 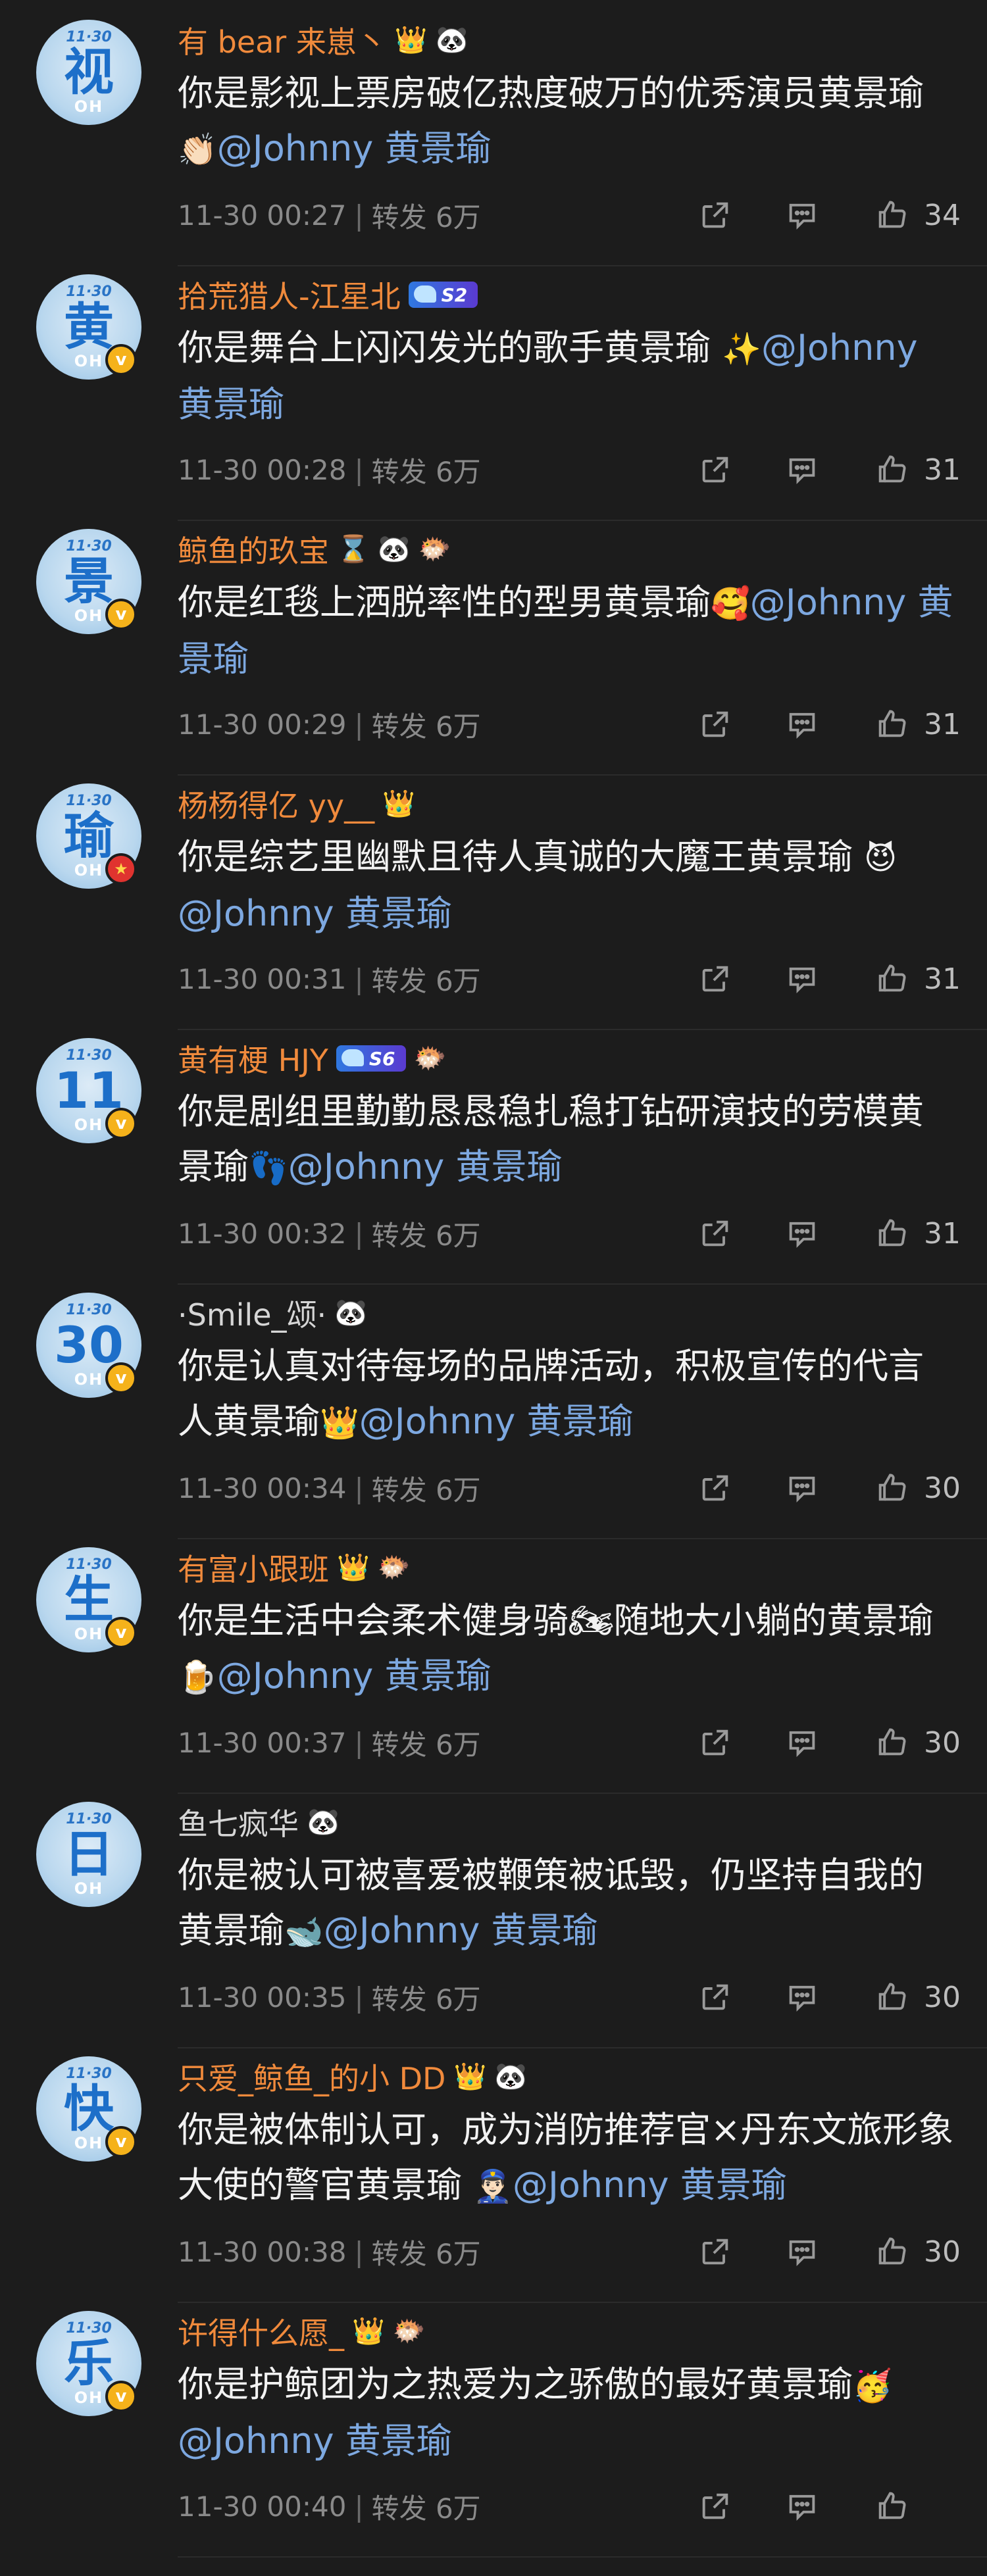 What do you see at coordinates (283, 40) in the screenshot?
I see `username: 有 bear 来崽丶` at bounding box center [283, 40].